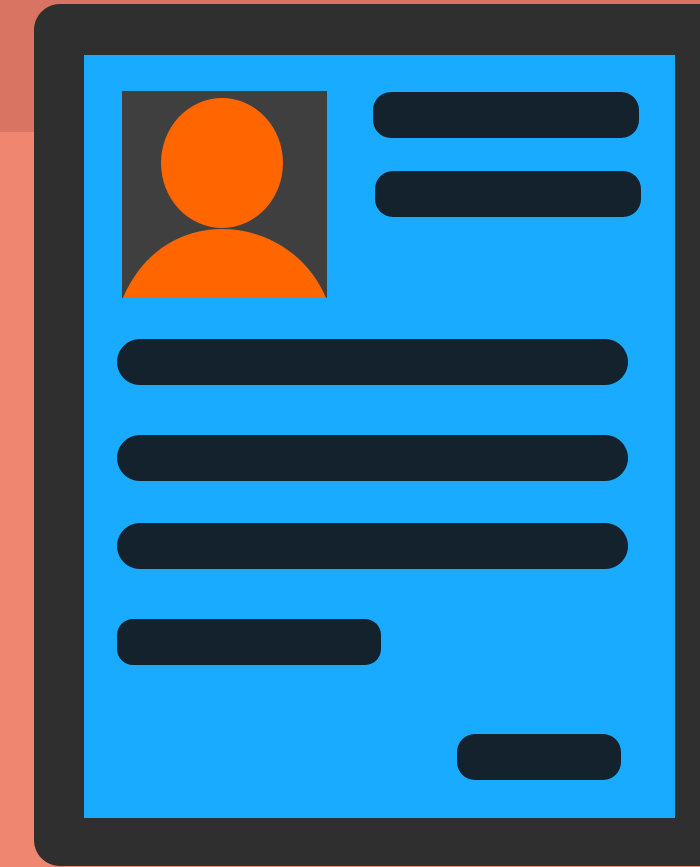 Image resolution: width=700 pixels, height=867 pixels. Describe the element at coordinates (506, 115) in the screenshot. I see `name-line-placeholder` at that location.